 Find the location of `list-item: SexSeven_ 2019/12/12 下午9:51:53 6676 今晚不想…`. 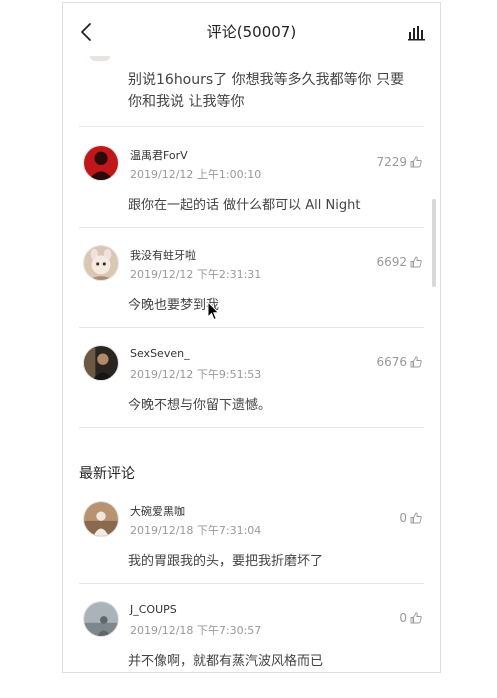

list-item: SexSeven_ 2019/12/12 下午9:51:53 6676 今晚不想… is located at coordinates (251, 377).